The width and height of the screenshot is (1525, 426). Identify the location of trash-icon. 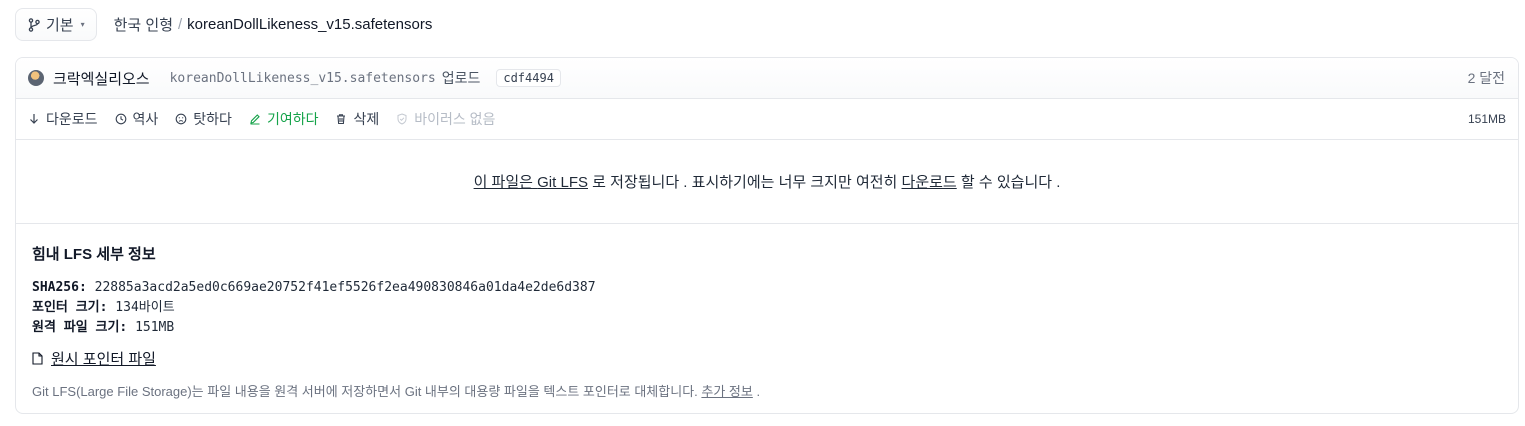
(341, 119).